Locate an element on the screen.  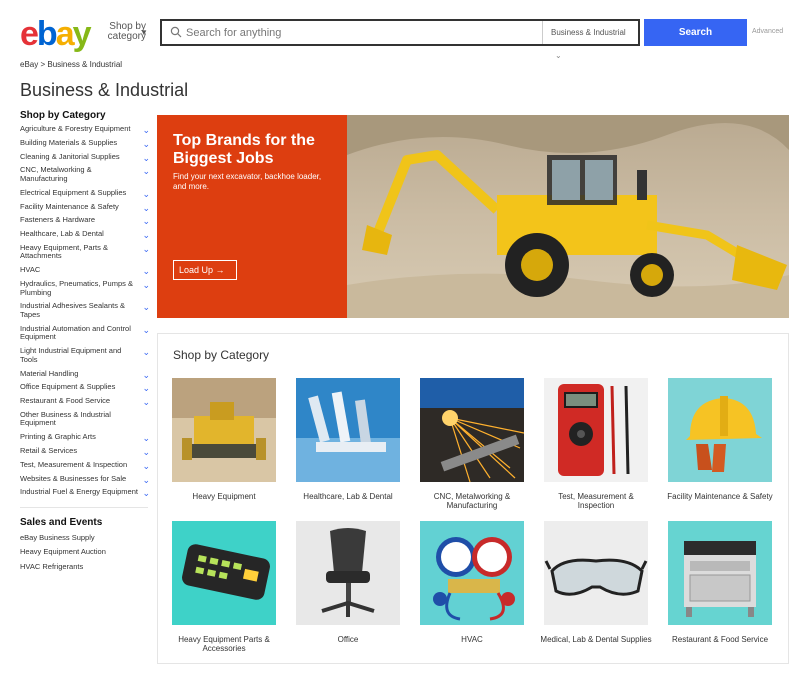
sidebar-item-label: Other Business & Industrial Equipment is located at coordinates (65, 418).